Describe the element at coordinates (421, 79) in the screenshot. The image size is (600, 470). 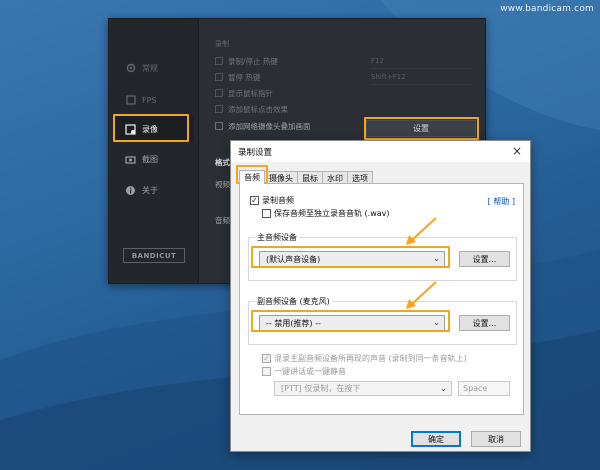
I see `hotkey-pause: Shift+F12` at that location.